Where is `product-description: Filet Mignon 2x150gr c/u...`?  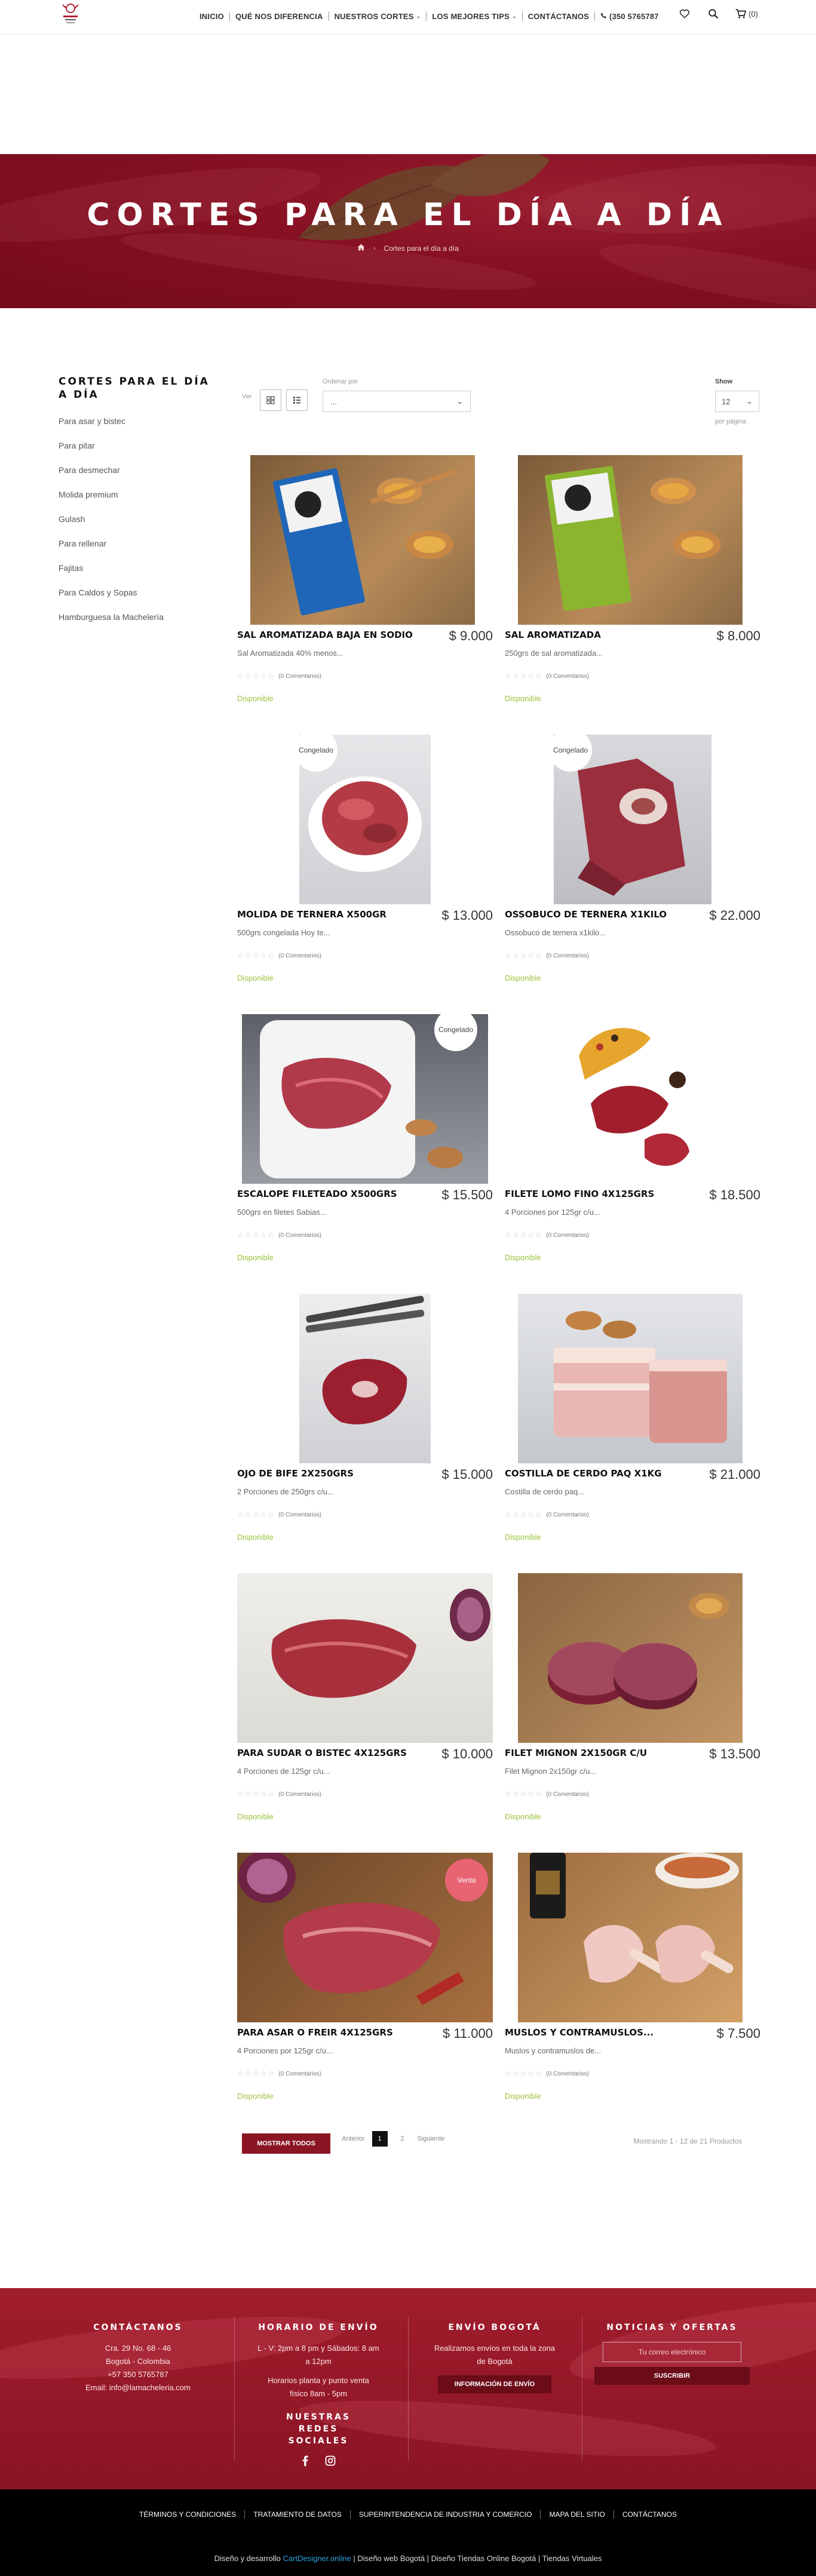 product-description: Filet Mignon 2x150gr c/u... is located at coordinates (551, 1771).